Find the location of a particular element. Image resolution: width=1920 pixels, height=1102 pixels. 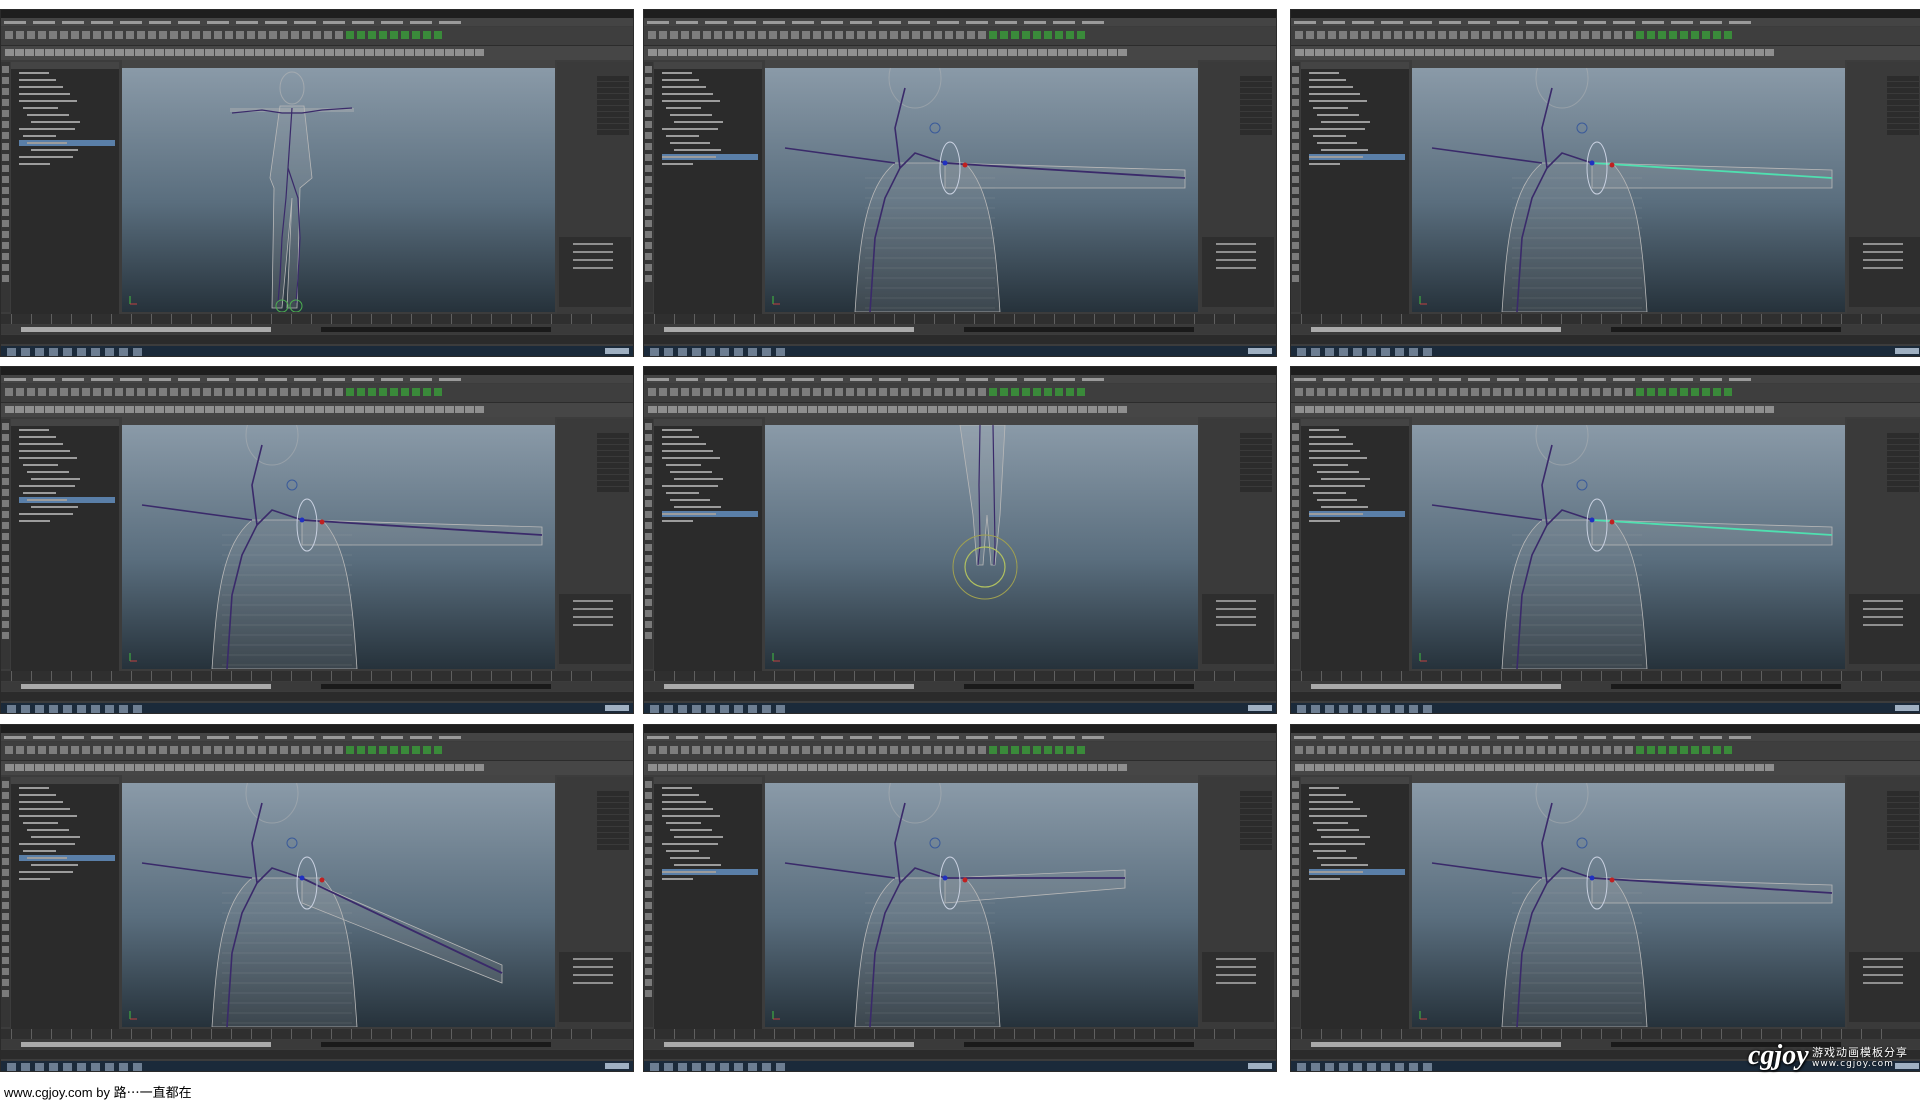

command-line is located at coordinates (960, 696).